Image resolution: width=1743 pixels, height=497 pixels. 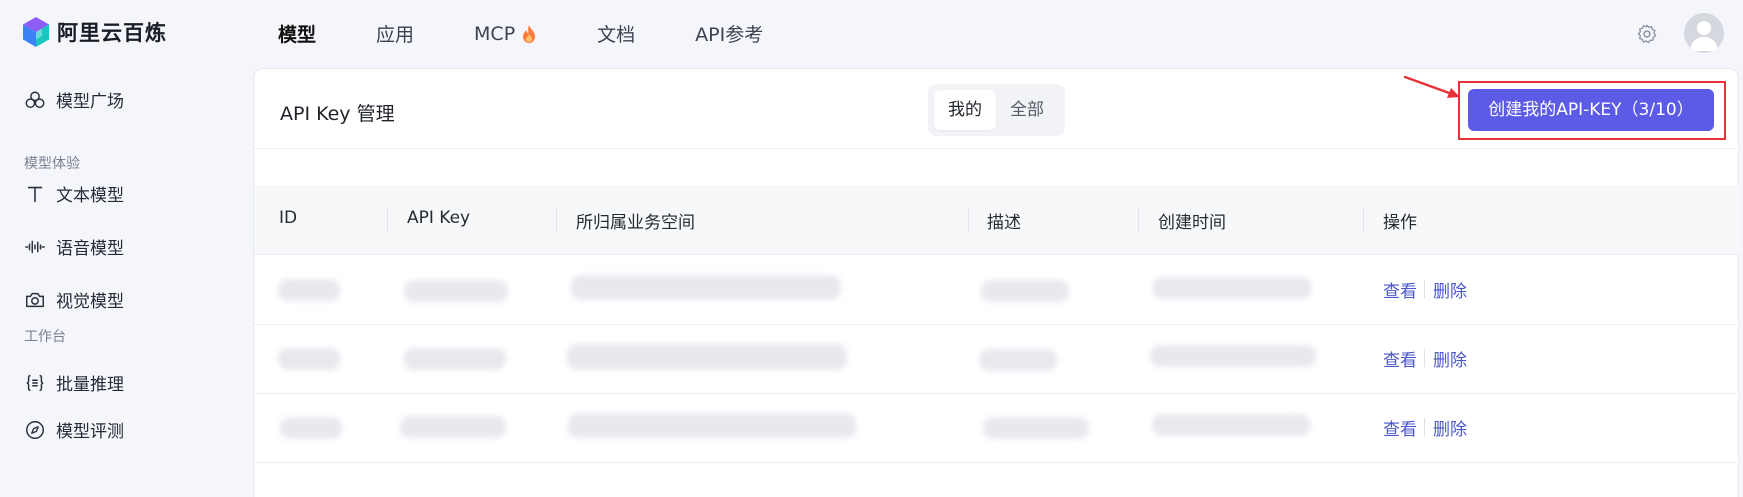 I want to click on brand-name: 阿里云百炼, so click(x=112, y=33).